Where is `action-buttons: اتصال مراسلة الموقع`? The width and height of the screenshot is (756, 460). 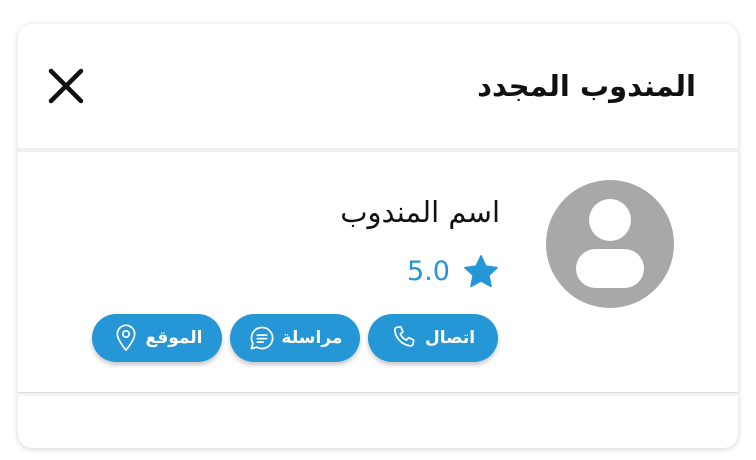
action-buttons: اتصال مراسلة الموقع is located at coordinates (295, 338).